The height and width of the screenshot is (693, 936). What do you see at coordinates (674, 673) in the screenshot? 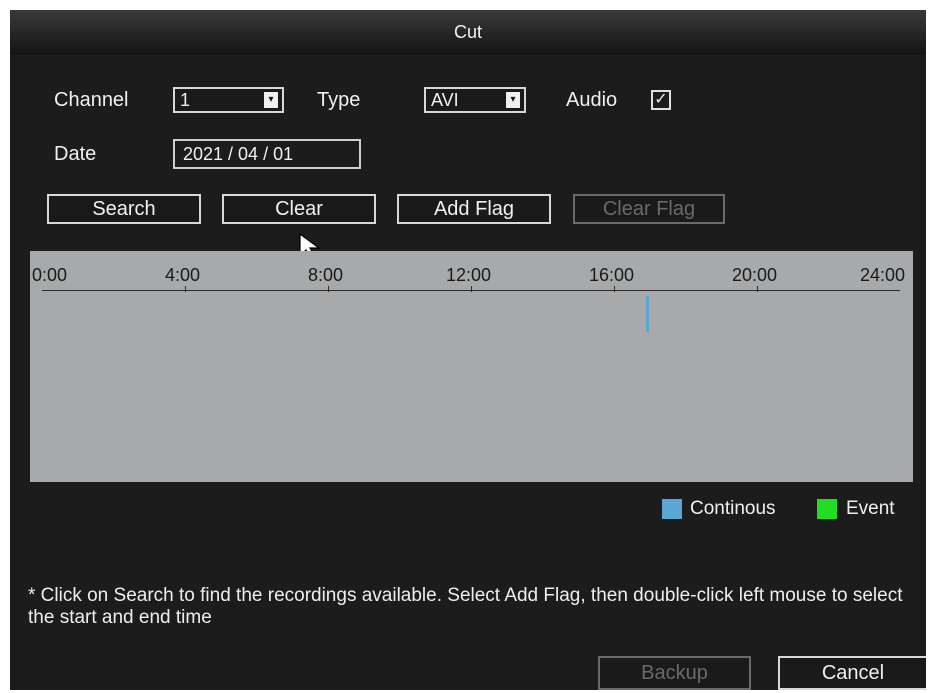
I see `backup-button: Backup` at bounding box center [674, 673].